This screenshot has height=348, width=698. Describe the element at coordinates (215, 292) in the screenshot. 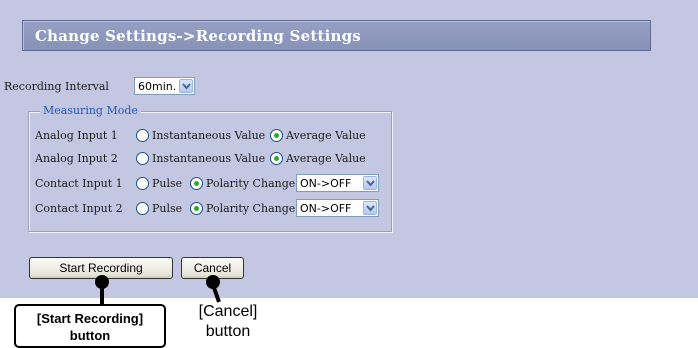

I see `cancel-callout-line` at that location.